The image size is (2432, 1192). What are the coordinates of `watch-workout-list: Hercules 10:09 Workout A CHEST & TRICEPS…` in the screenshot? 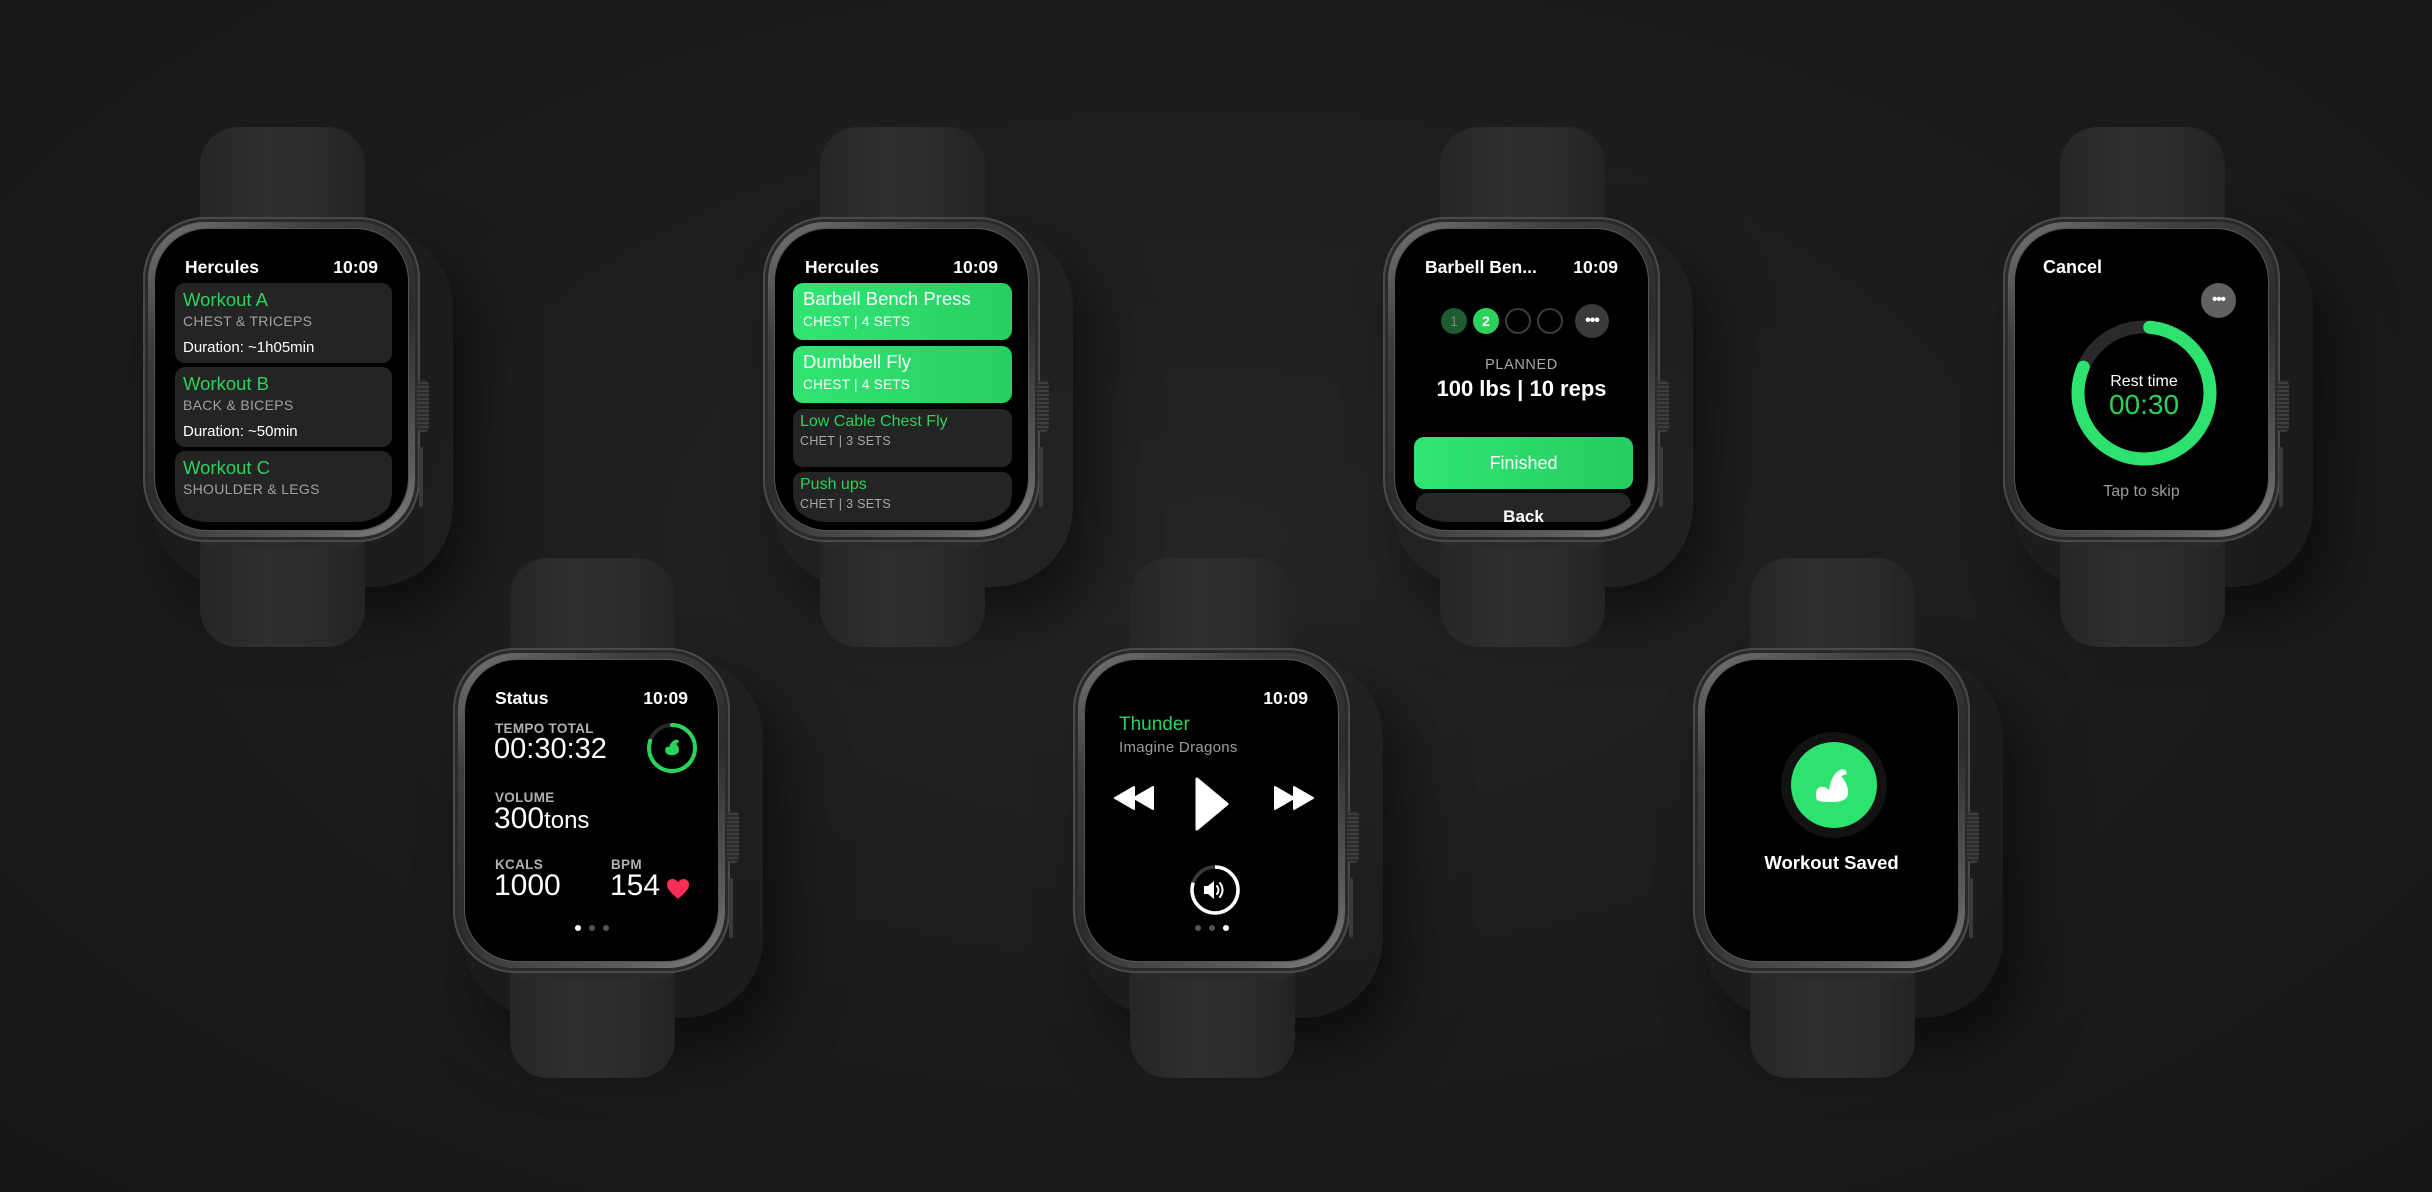 It's located at (293, 387).